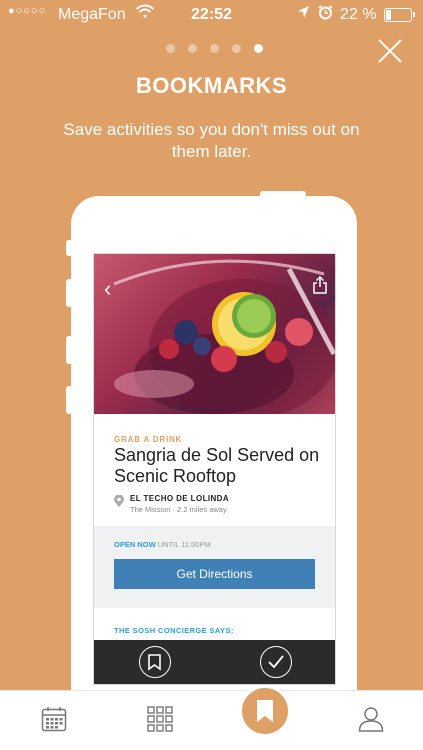 This screenshot has width=423, height=750. I want to click on page-title: BOOKMARKS, so click(211, 85).